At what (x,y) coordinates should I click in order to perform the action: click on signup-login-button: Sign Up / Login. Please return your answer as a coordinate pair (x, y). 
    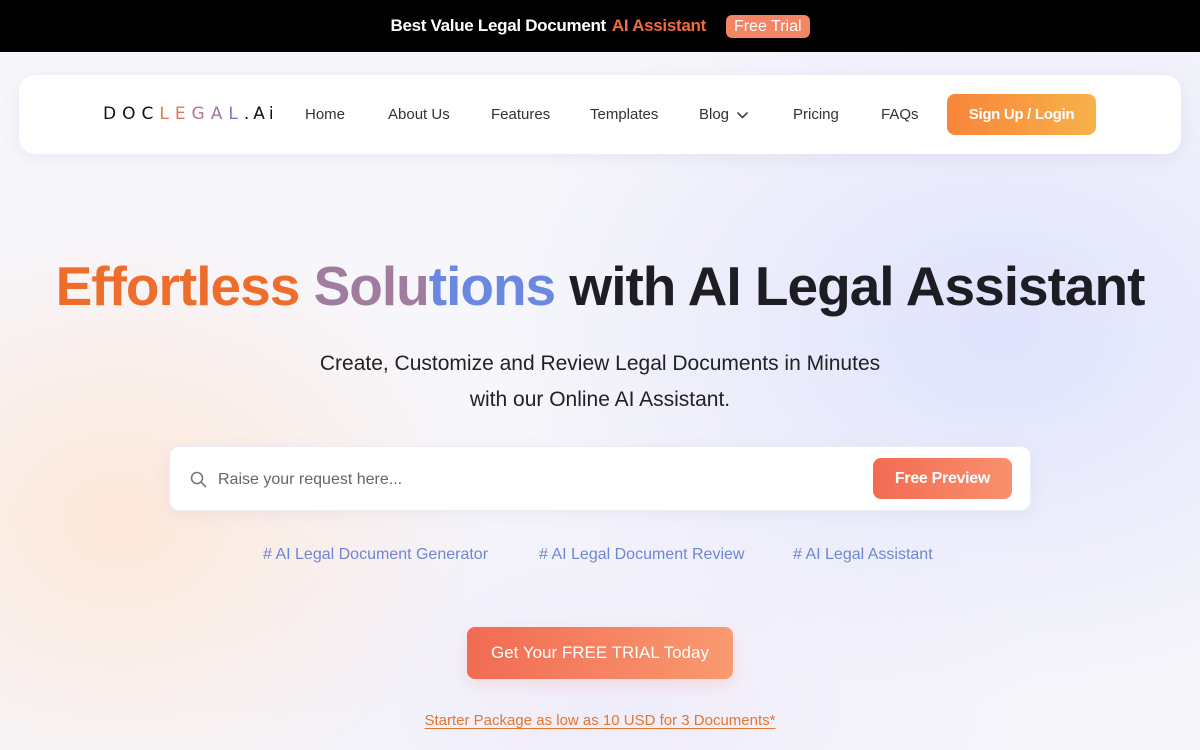
    Looking at the image, I should click on (1021, 114).